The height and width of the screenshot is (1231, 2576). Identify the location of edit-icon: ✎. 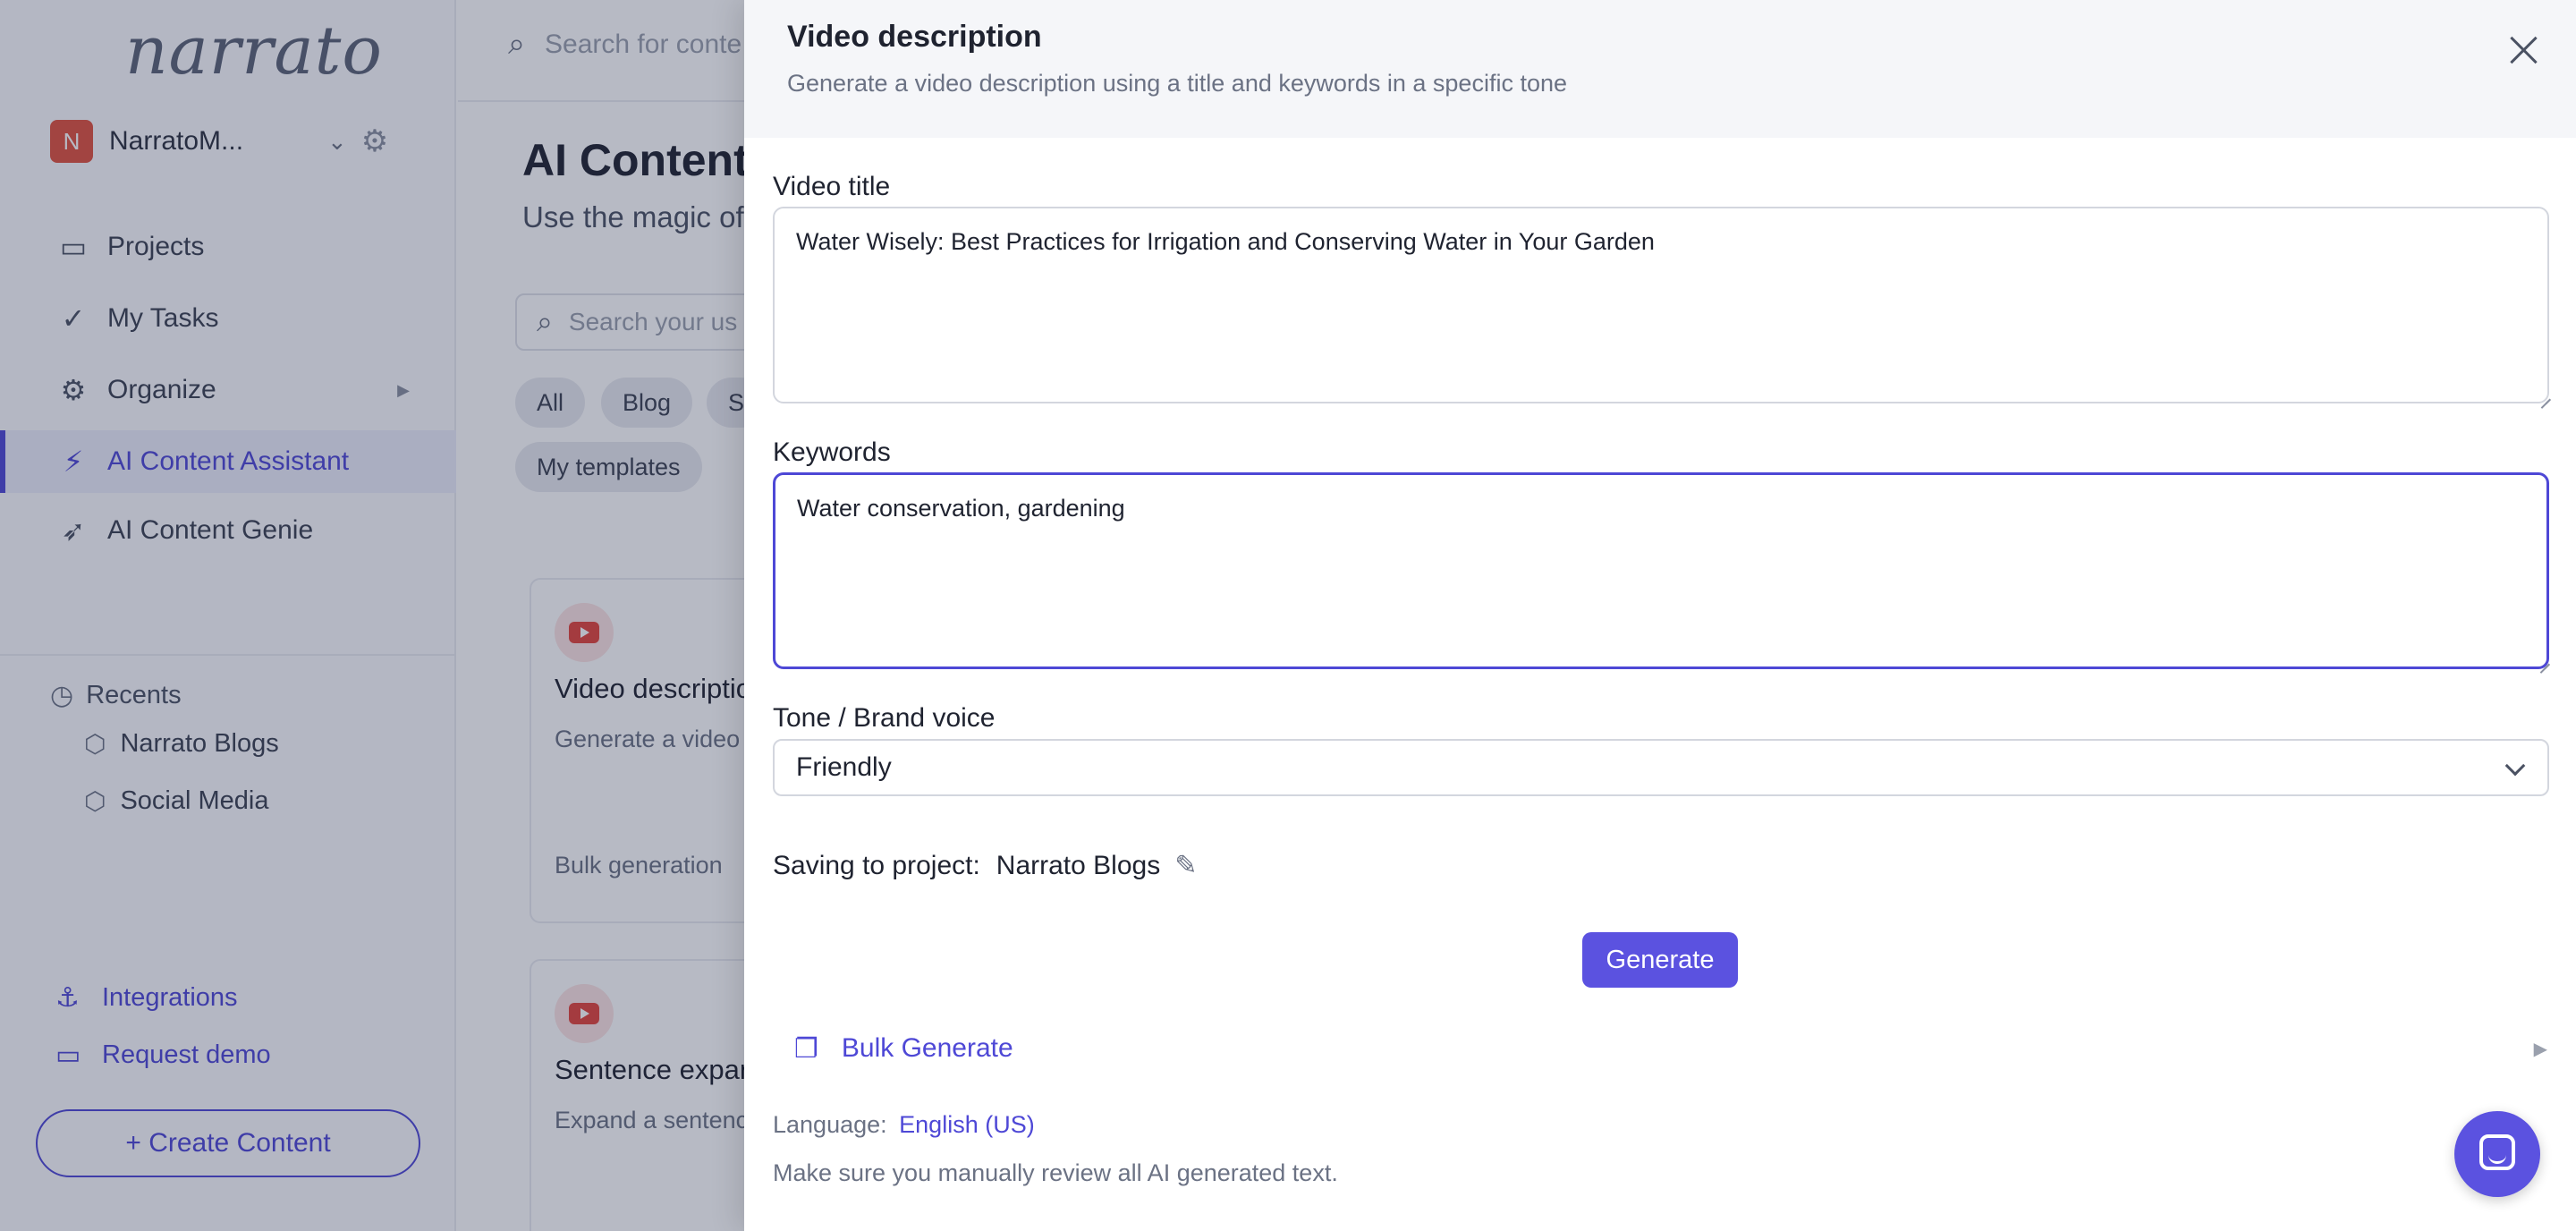
(1185, 865).